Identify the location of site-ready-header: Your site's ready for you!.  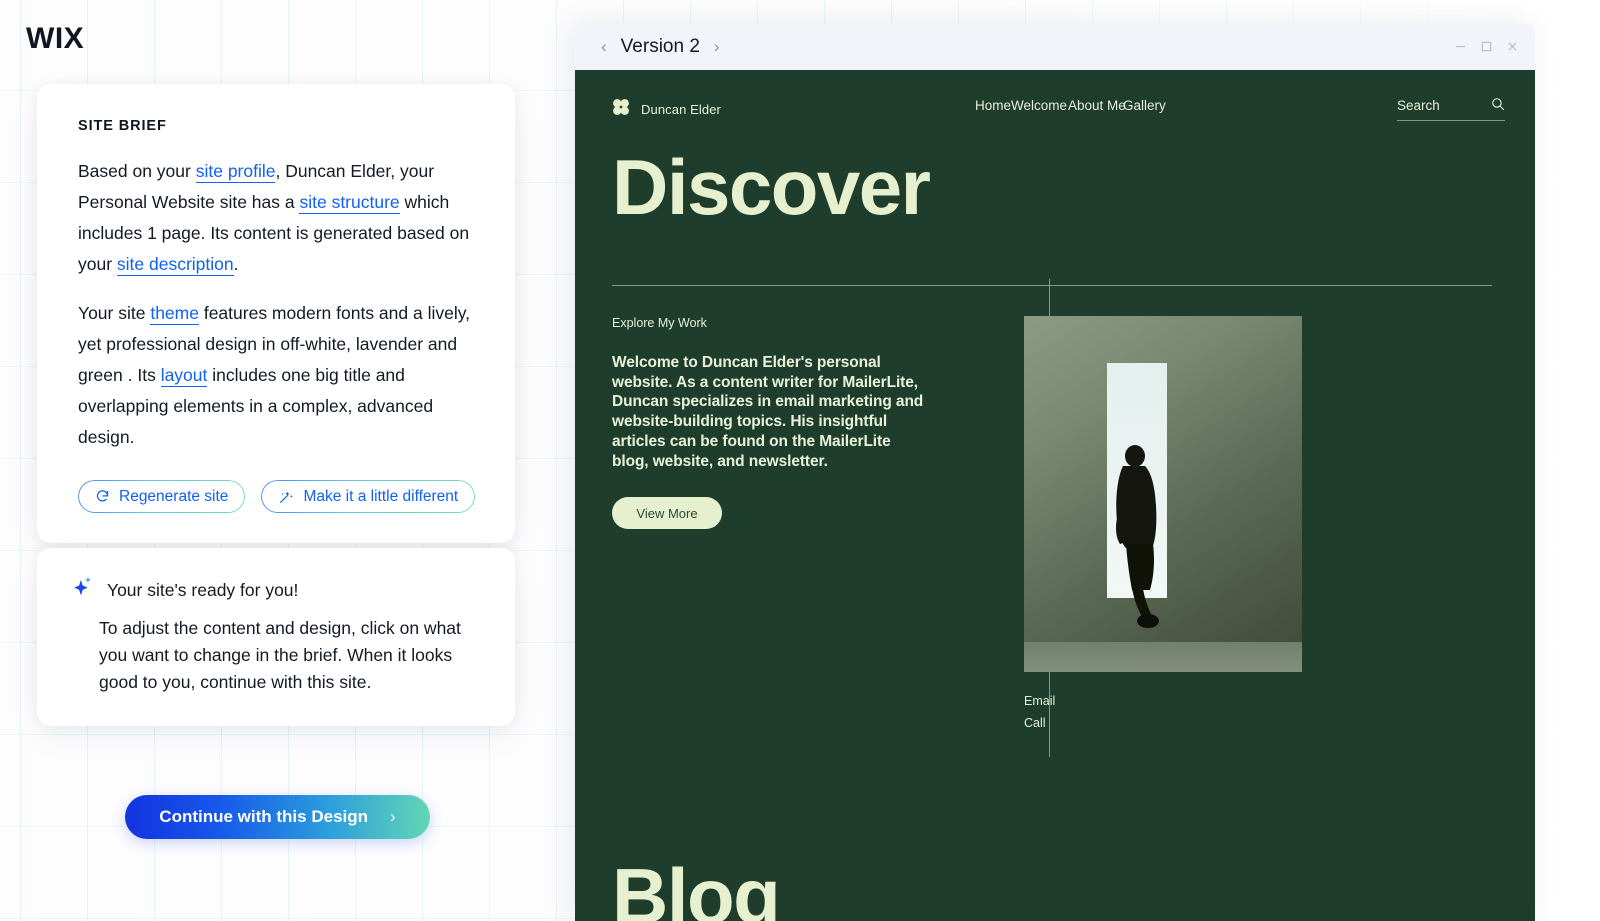
(274, 589).